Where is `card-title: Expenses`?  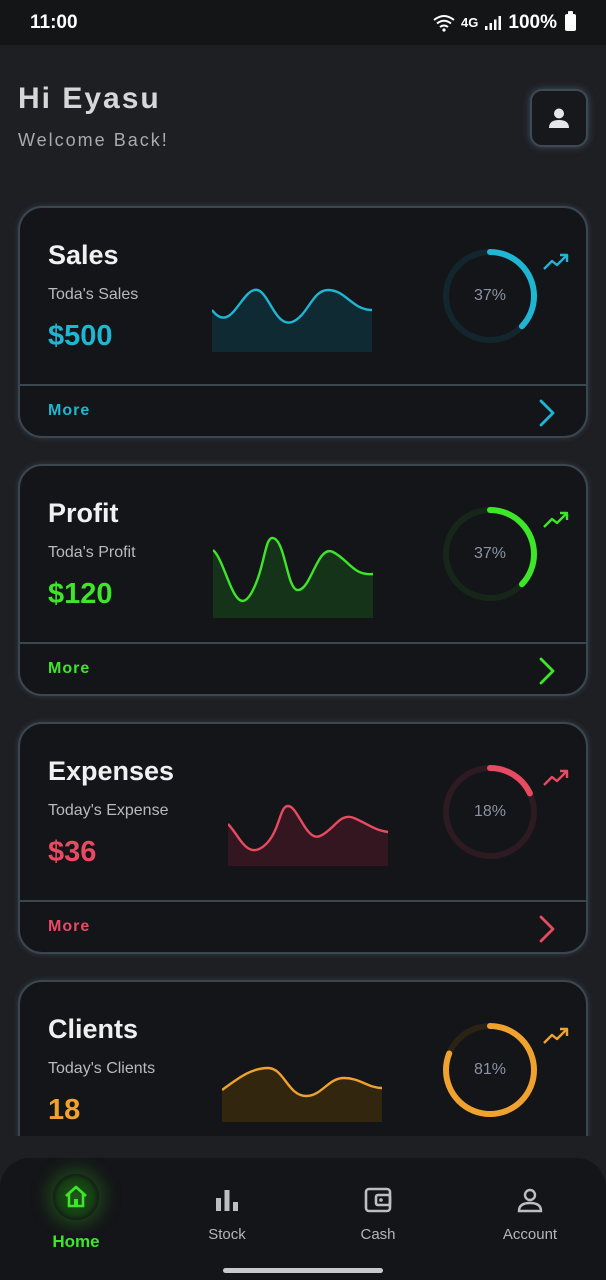 card-title: Expenses is located at coordinates (111, 771).